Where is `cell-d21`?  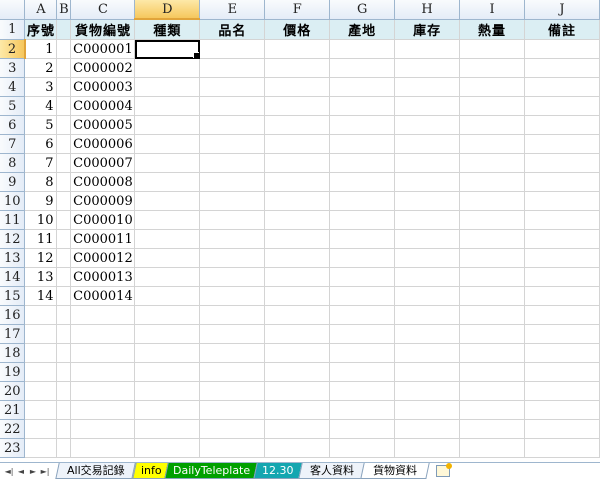
cell-d21 is located at coordinates (167, 410).